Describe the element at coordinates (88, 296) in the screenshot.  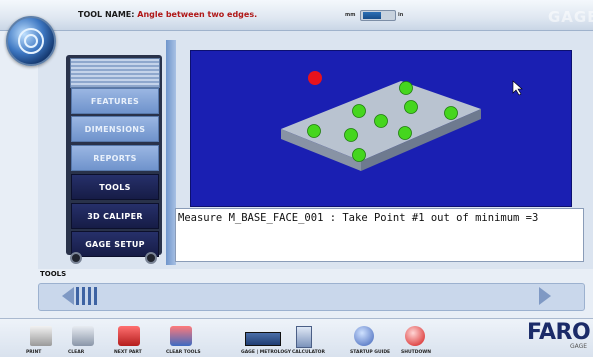
I see `tools-scroll-handle` at that location.